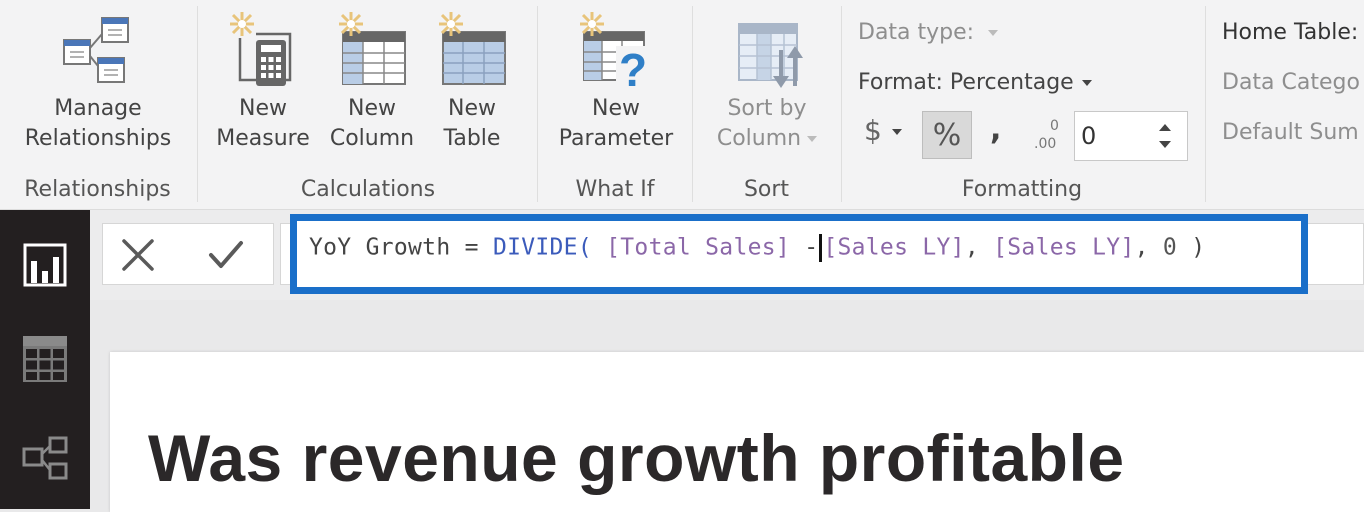 The image size is (1364, 512). I want to click on spinner-up-icon, so click(1165, 127).